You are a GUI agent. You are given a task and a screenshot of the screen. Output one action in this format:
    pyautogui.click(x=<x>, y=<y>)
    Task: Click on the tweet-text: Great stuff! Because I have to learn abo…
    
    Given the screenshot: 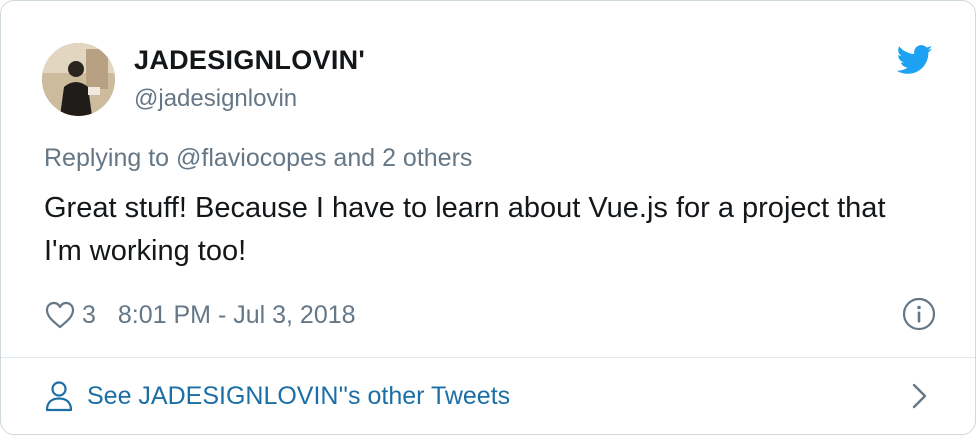 What is the action you would take?
    pyautogui.click(x=465, y=229)
    